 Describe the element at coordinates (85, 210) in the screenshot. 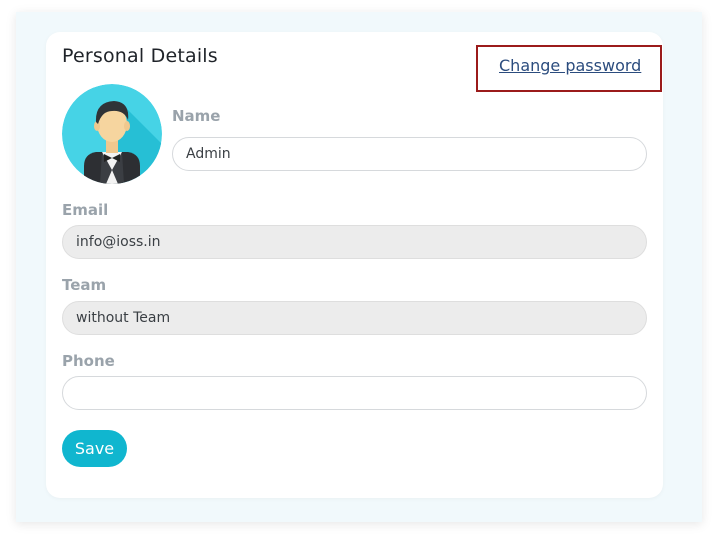

I see `email-label: Email` at that location.